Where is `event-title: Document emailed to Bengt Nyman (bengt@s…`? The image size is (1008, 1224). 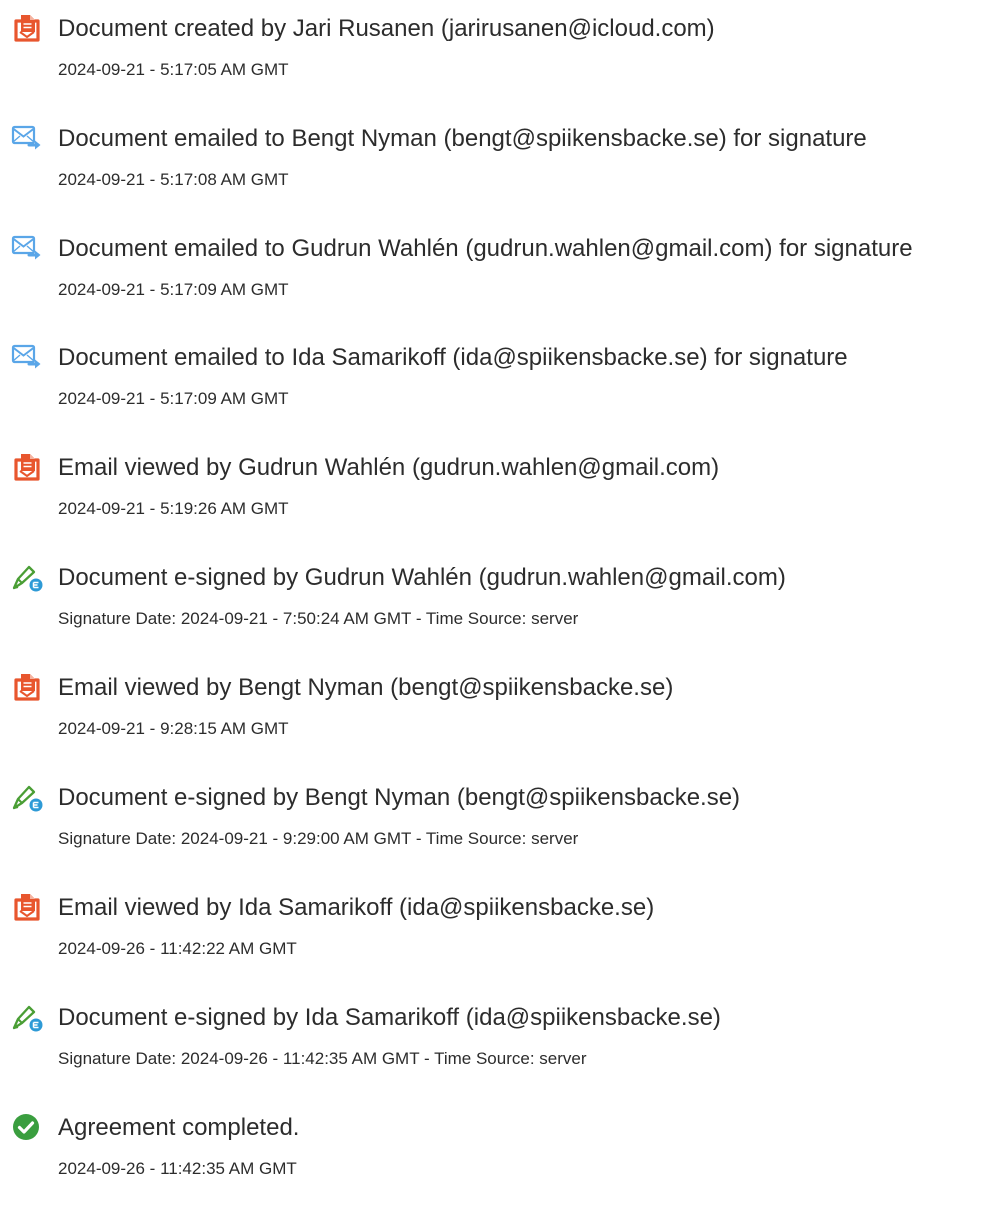
event-title: Document emailed to Bengt Nyman (bengt@s… is located at coordinates (462, 138).